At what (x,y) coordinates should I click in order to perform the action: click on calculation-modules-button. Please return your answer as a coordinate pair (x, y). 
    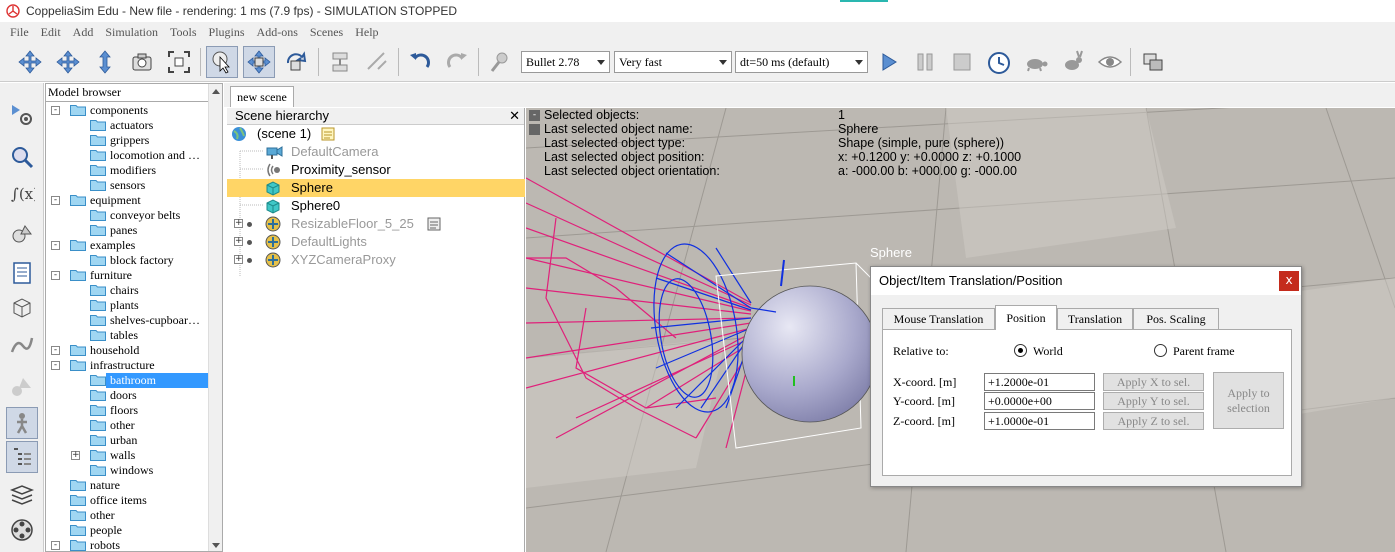
    Looking at the image, I should click on (22, 157).